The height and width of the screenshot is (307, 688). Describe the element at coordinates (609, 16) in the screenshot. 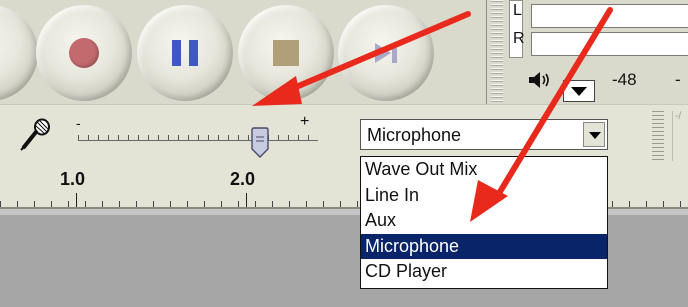

I see `meter-left-bar` at that location.